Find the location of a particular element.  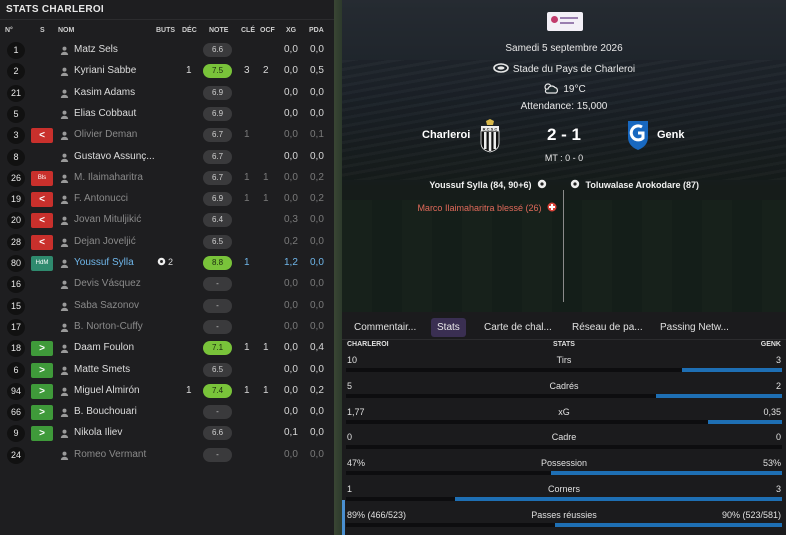

table-row: 1 Matz Sels 6.6 0,0 0,0 is located at coordinates (167, 50).